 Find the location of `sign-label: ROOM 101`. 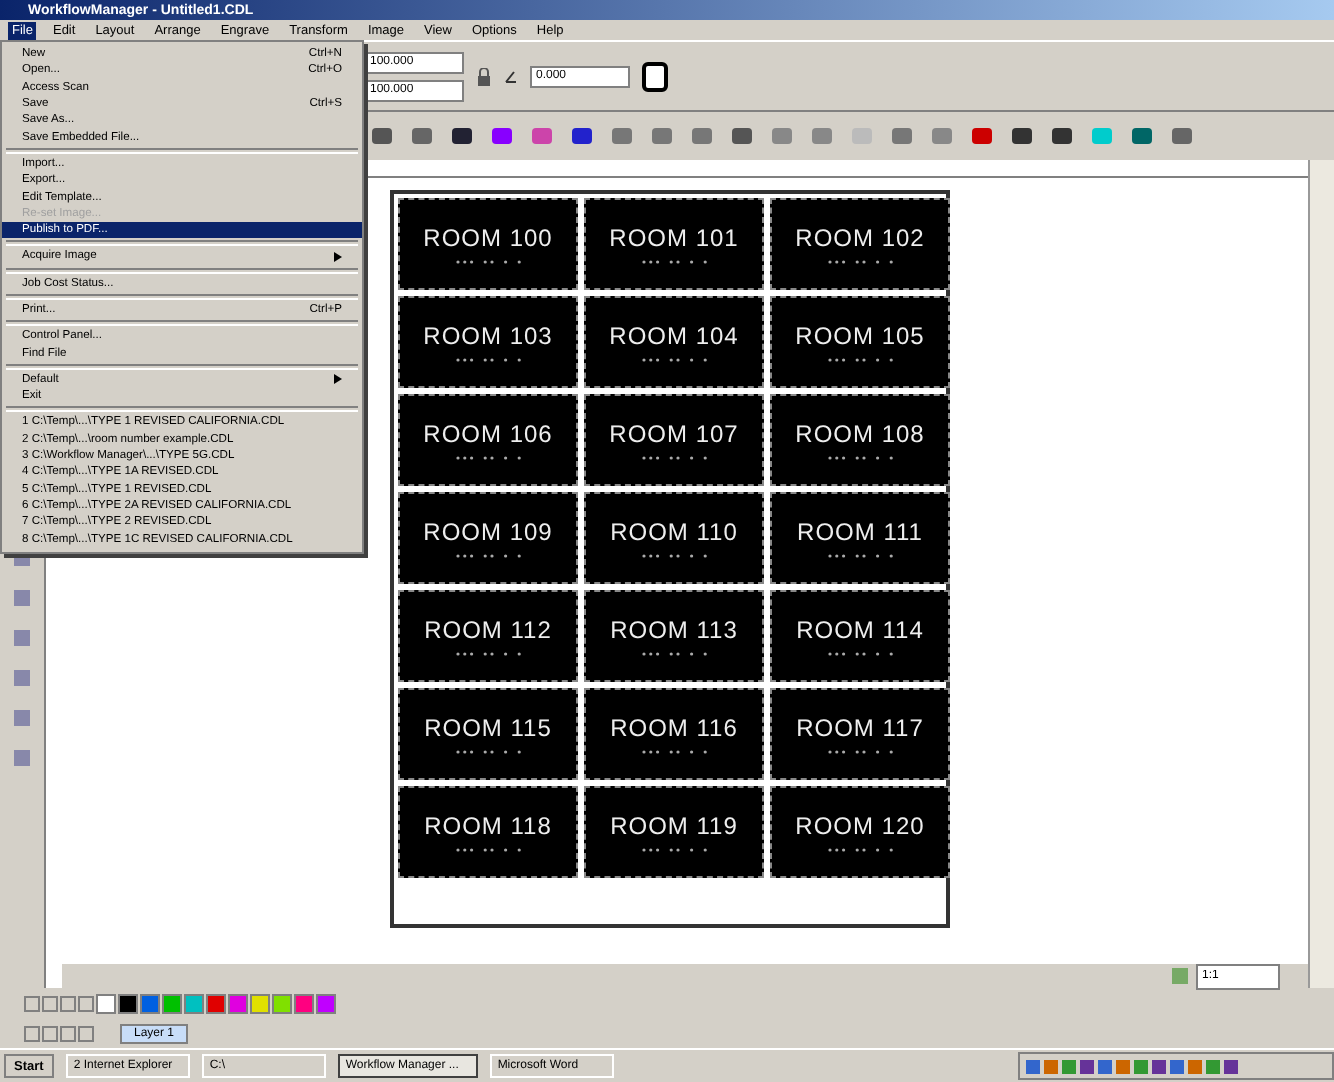

sign-label: ROOM 101 is located at coordinates (674, 237).